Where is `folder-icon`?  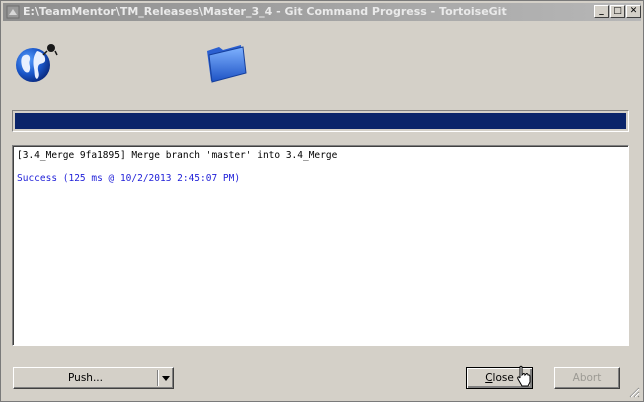
folder-icon is located at coordinates (227, 64).